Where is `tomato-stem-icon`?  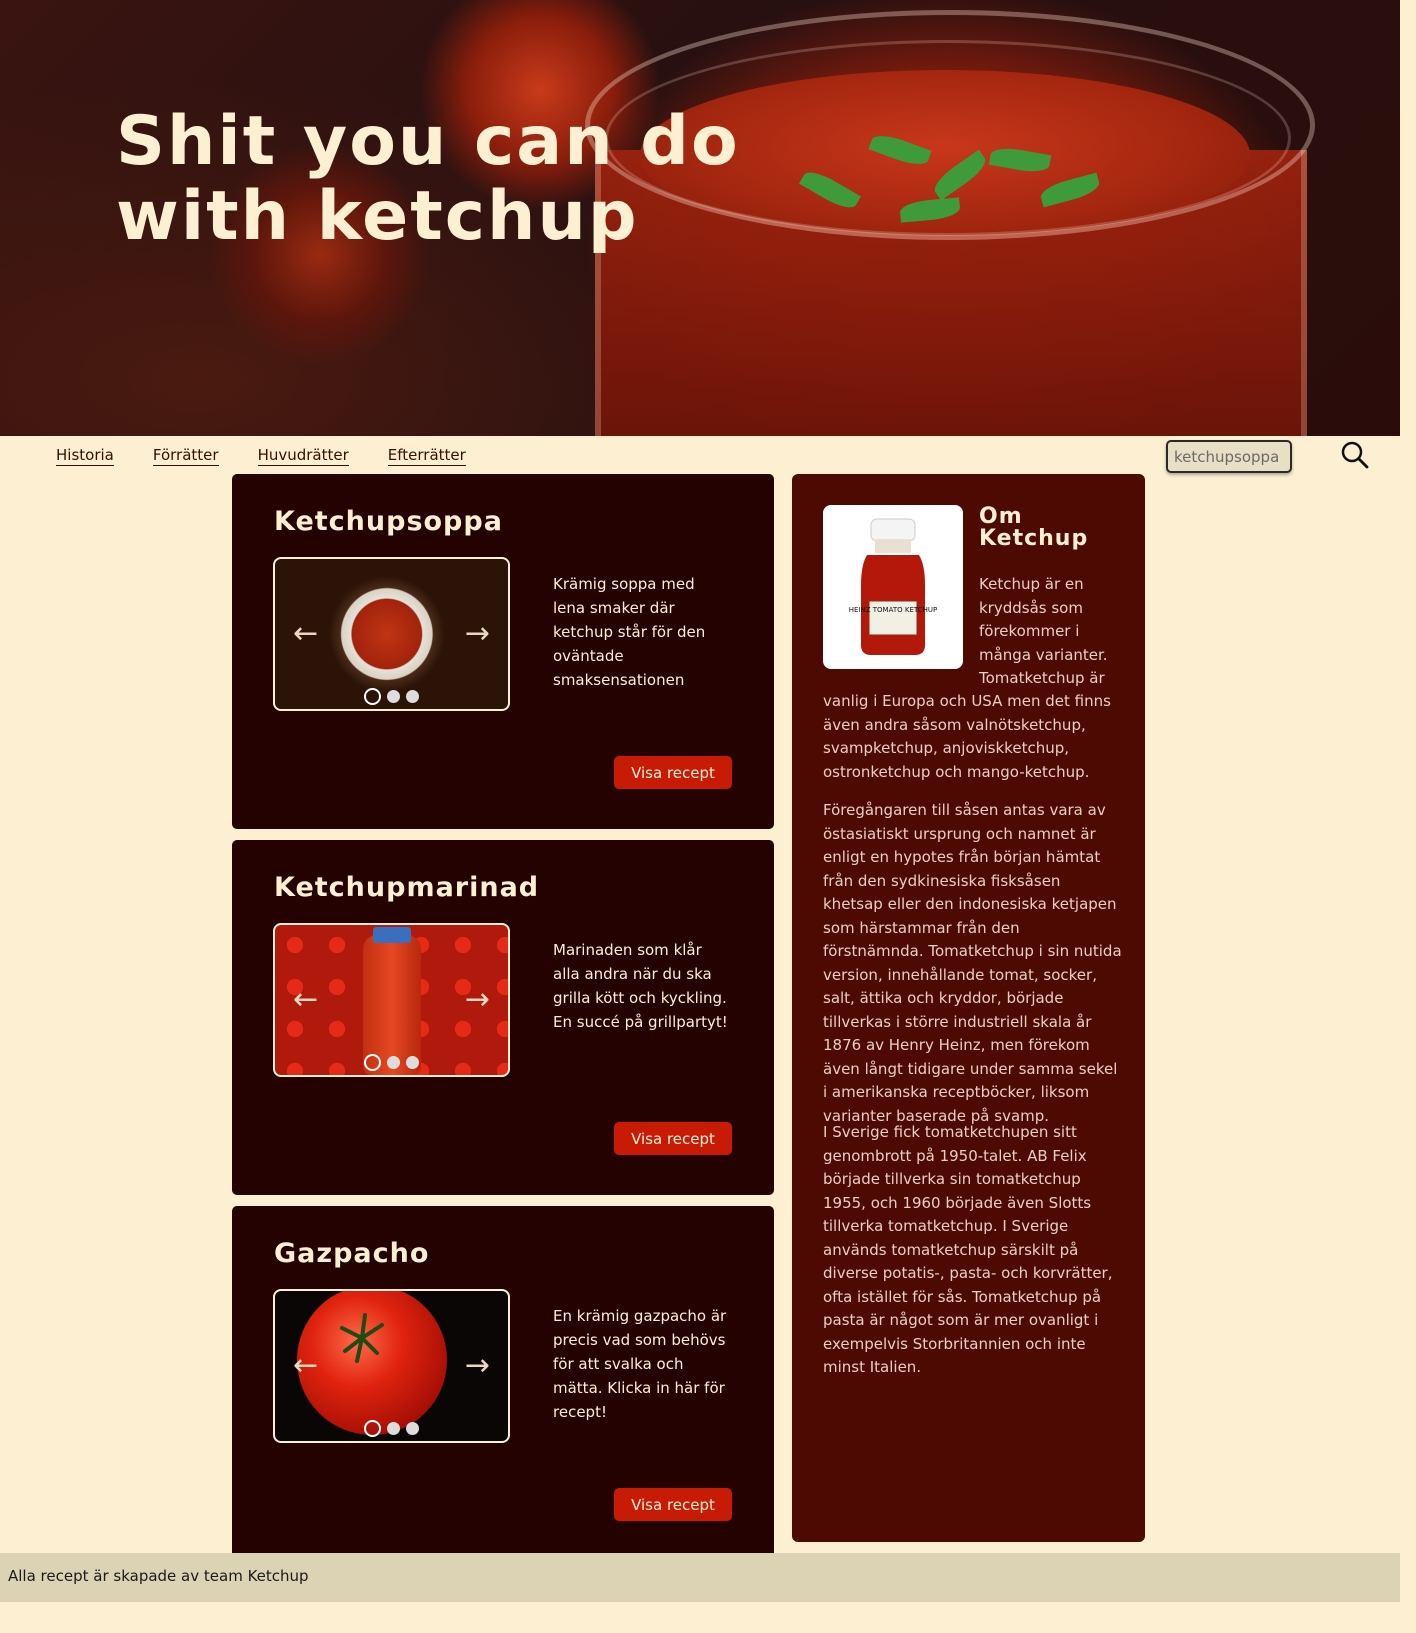 tomato-stem-icon is located at coordinates (362, 1338).